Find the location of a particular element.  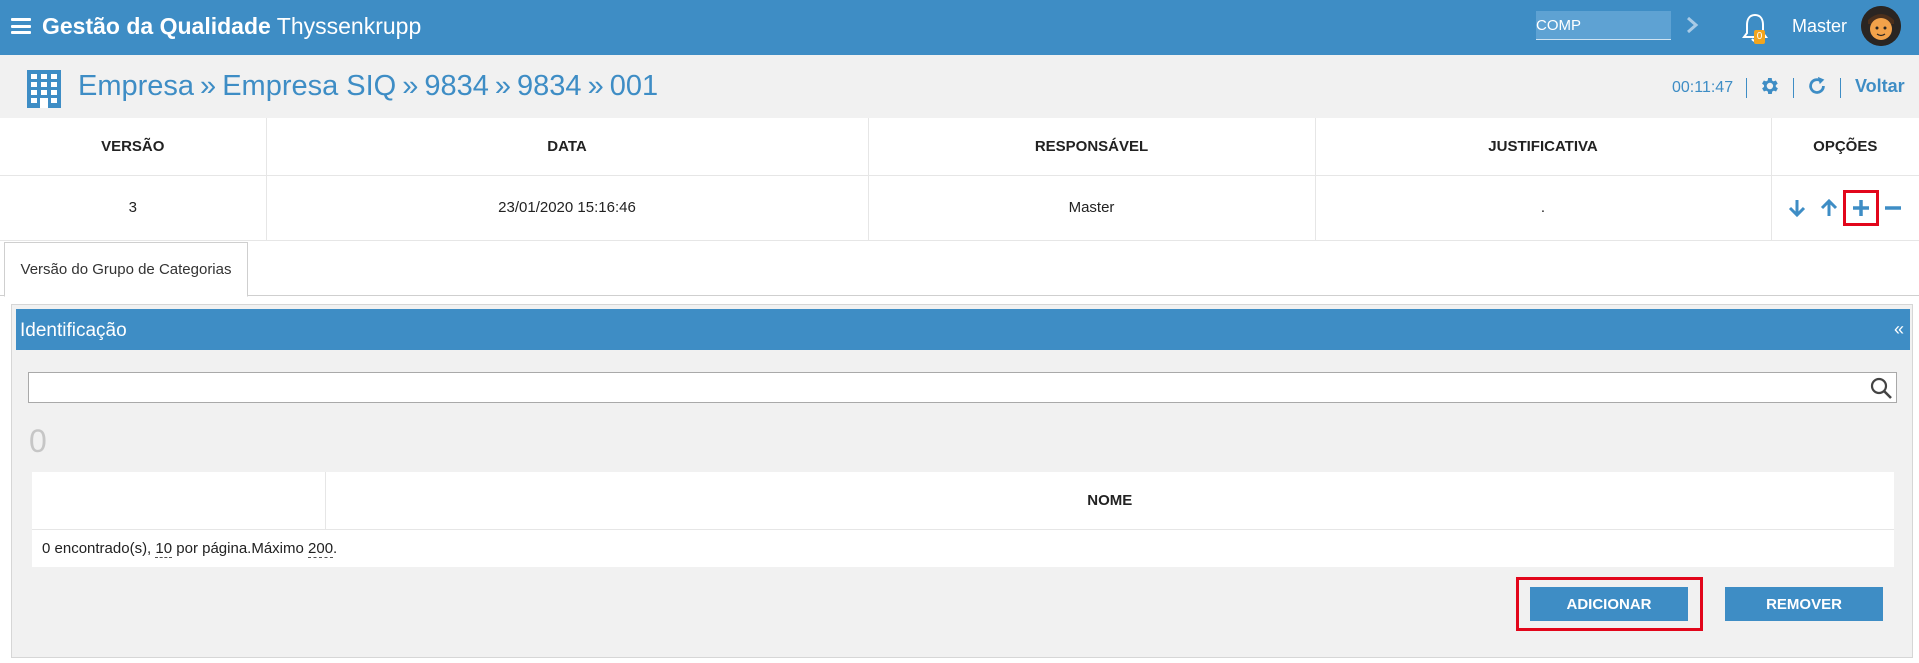

app-title-bold: Gestão da Qualidade is located at coordinates (156, 26).